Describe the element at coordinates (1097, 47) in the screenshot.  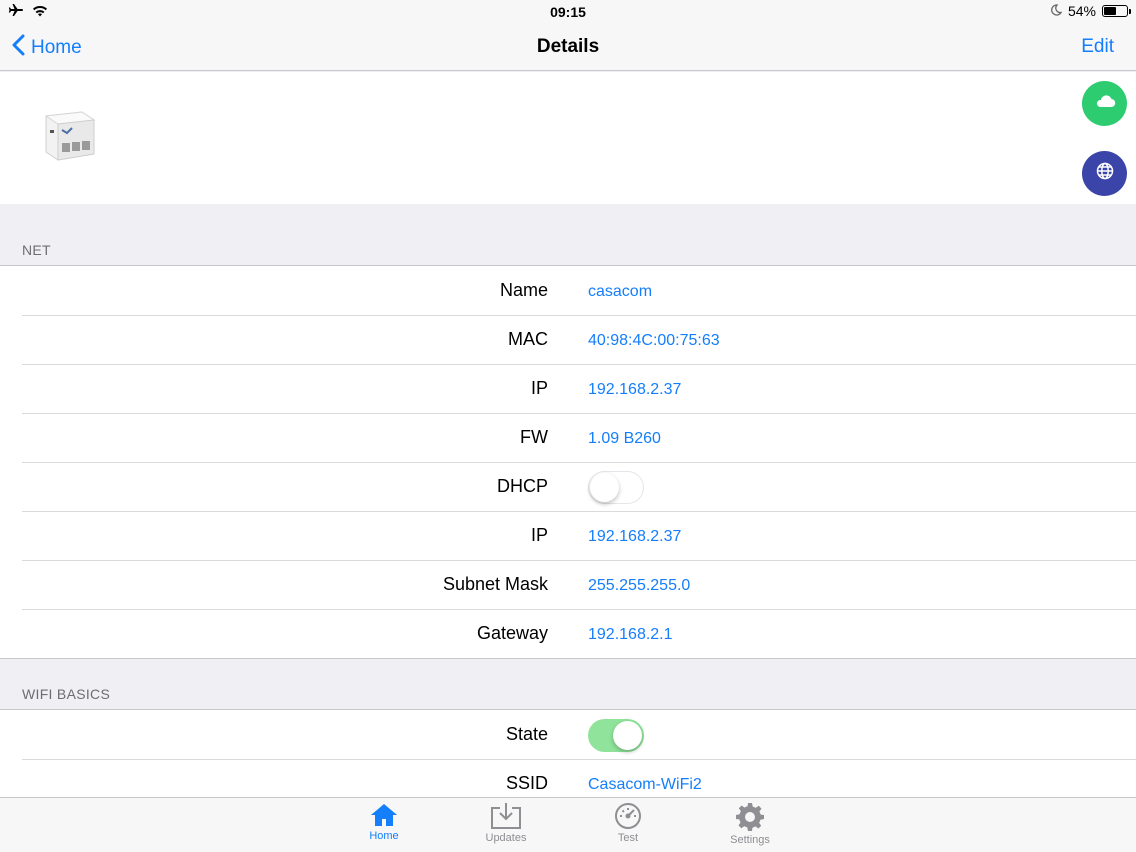
I see `edit-button: Edit` at that location.